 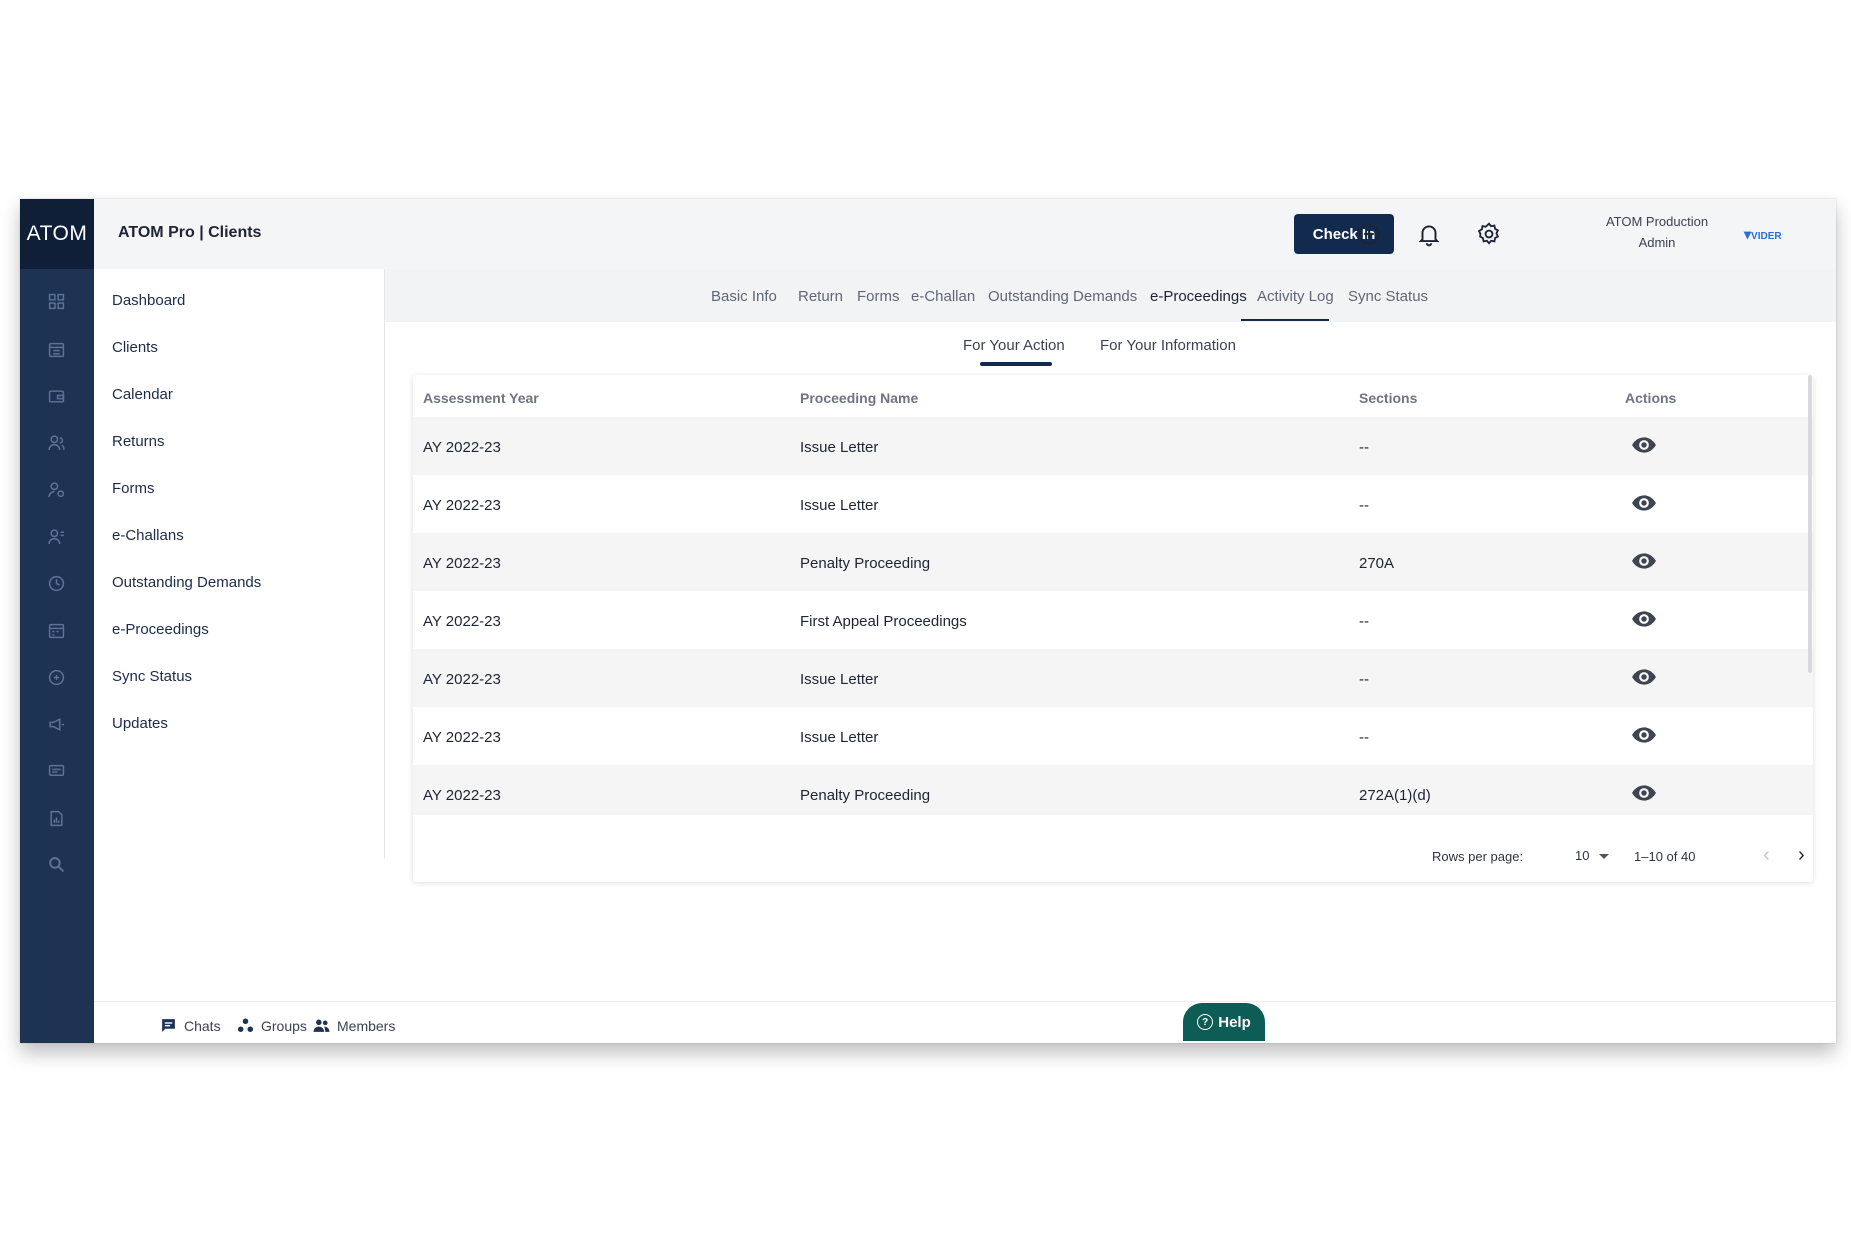 I want to click on sidebar-item-outstanding-demands: Outstanding Demands, so click(x=186, y=582).